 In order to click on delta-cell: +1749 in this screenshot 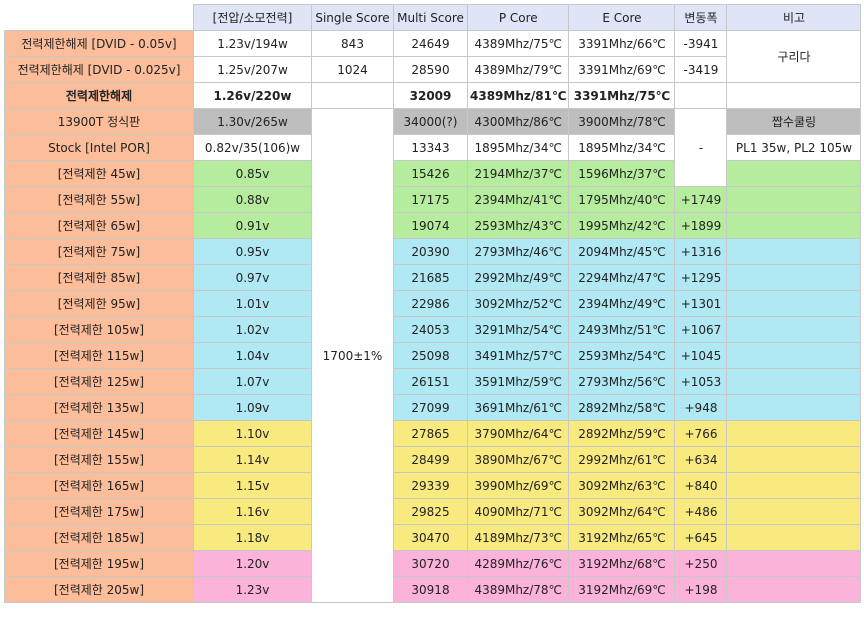, I will do `click(701, 199)`.